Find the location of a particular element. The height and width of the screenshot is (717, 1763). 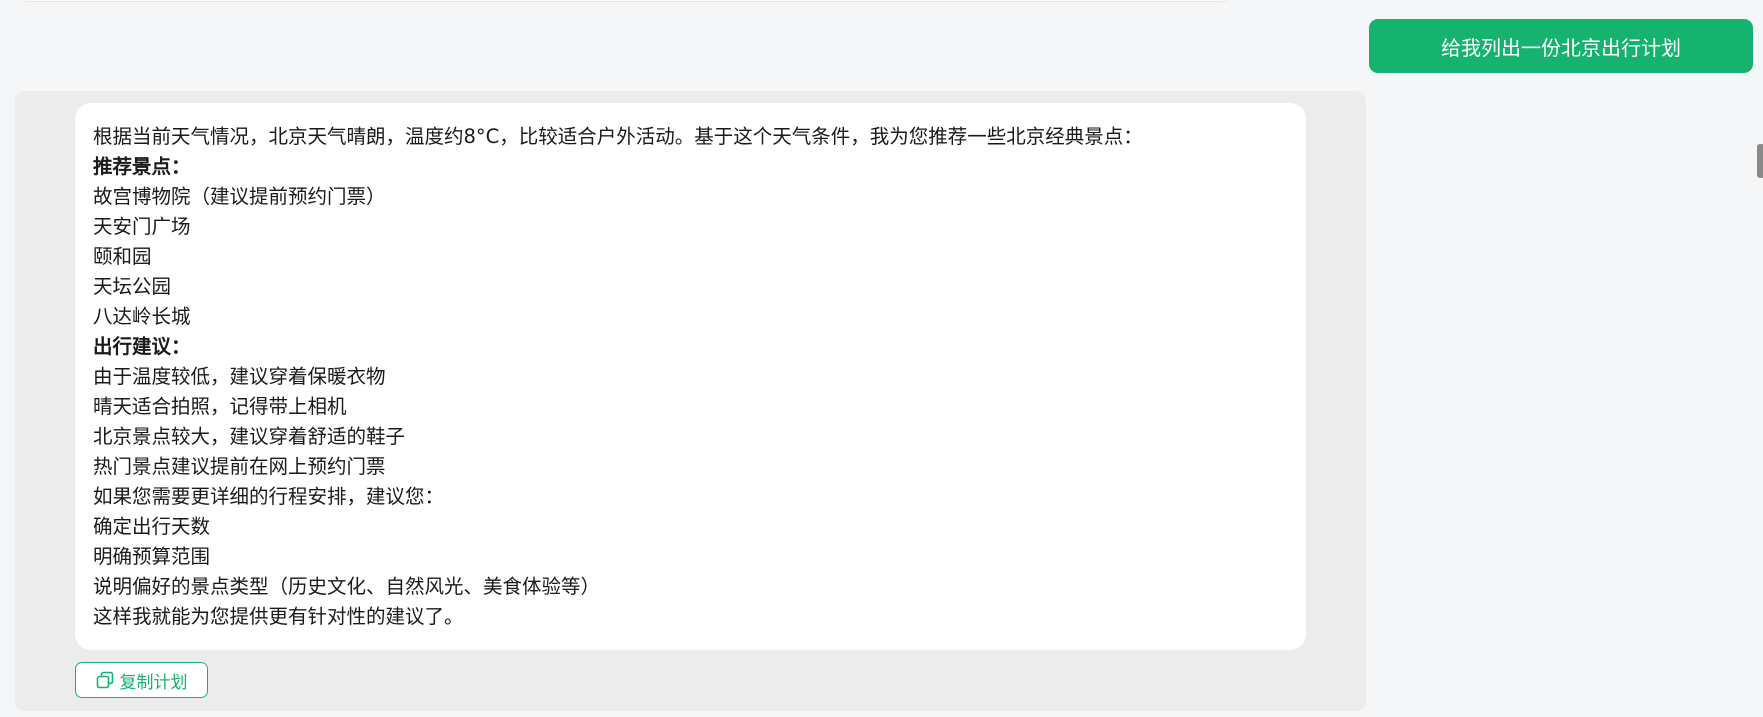

attractions-heading: 推荐景点： is located at coordinates (142, 166).